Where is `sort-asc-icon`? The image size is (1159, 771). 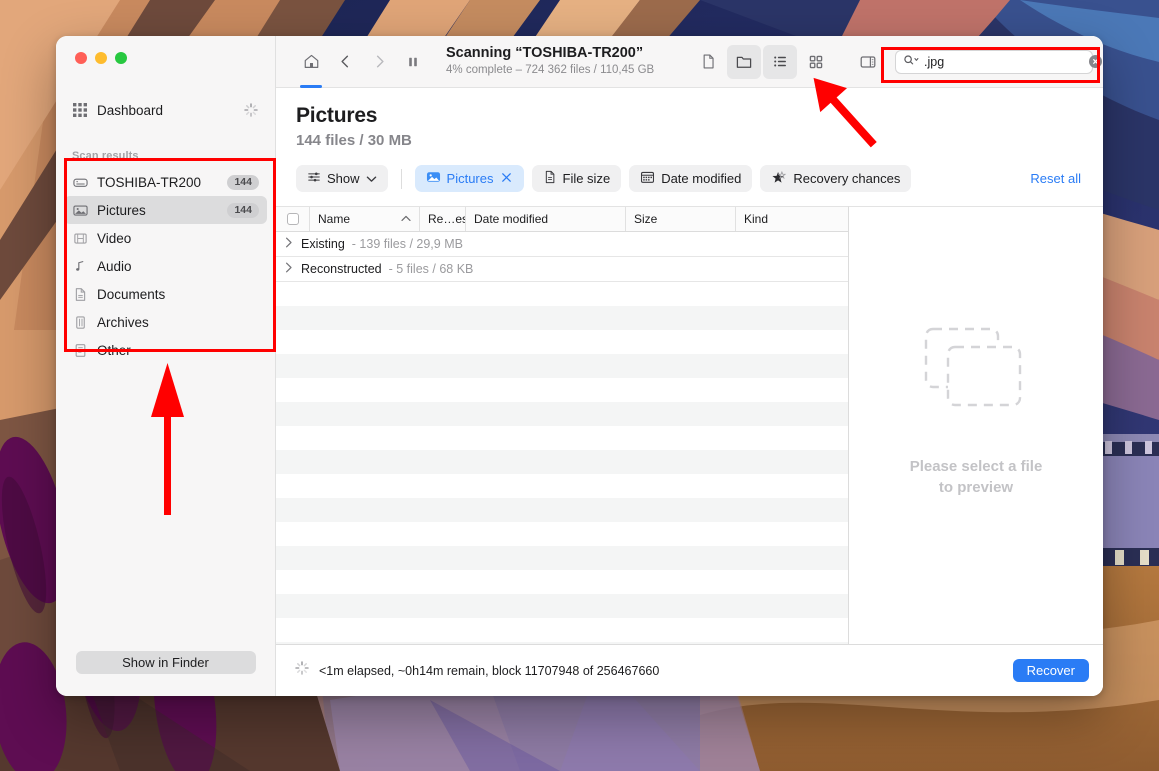 sort-asc-icon is located at coordinates (406, 219).